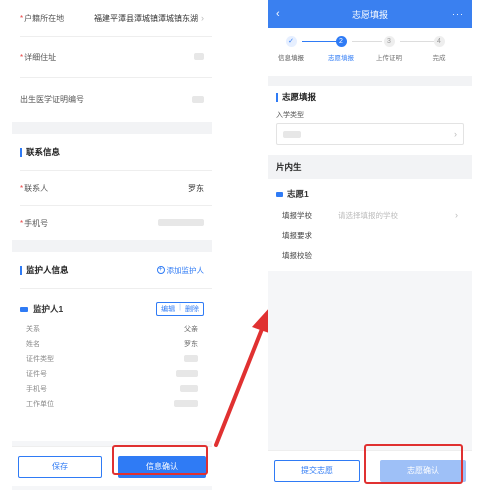  I want to click on top-bar: ‹ 志愿填报 ···, so click(370, 14).